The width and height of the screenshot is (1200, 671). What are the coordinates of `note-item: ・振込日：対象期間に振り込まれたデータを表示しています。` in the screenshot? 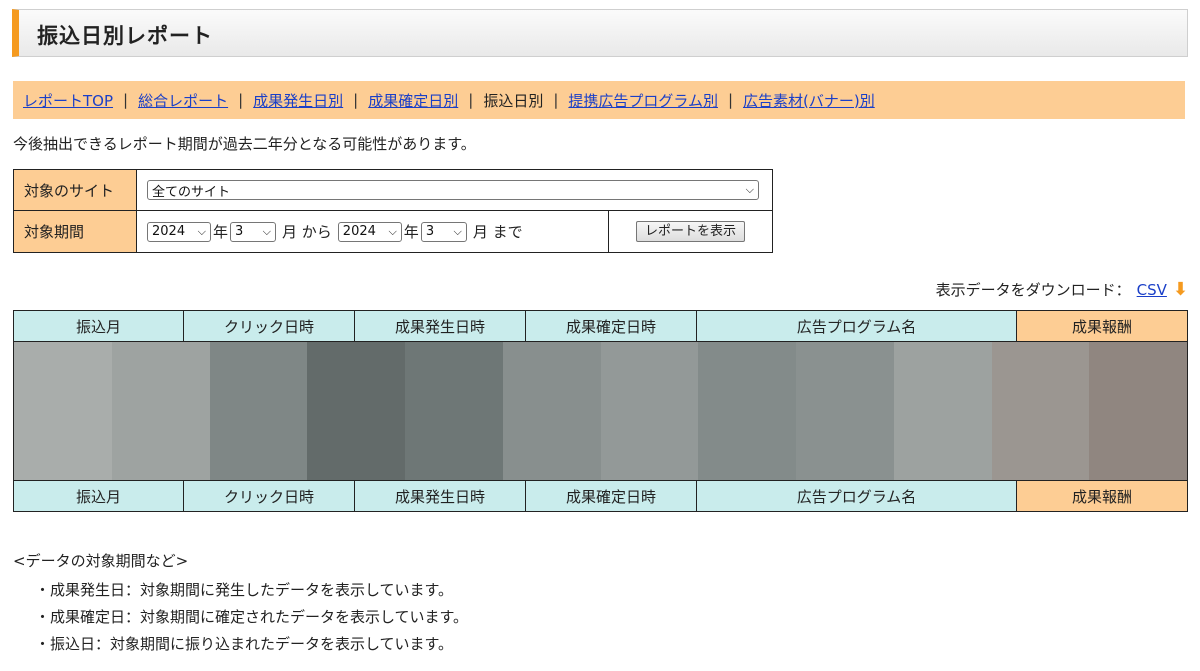 It's located at (244, 644).